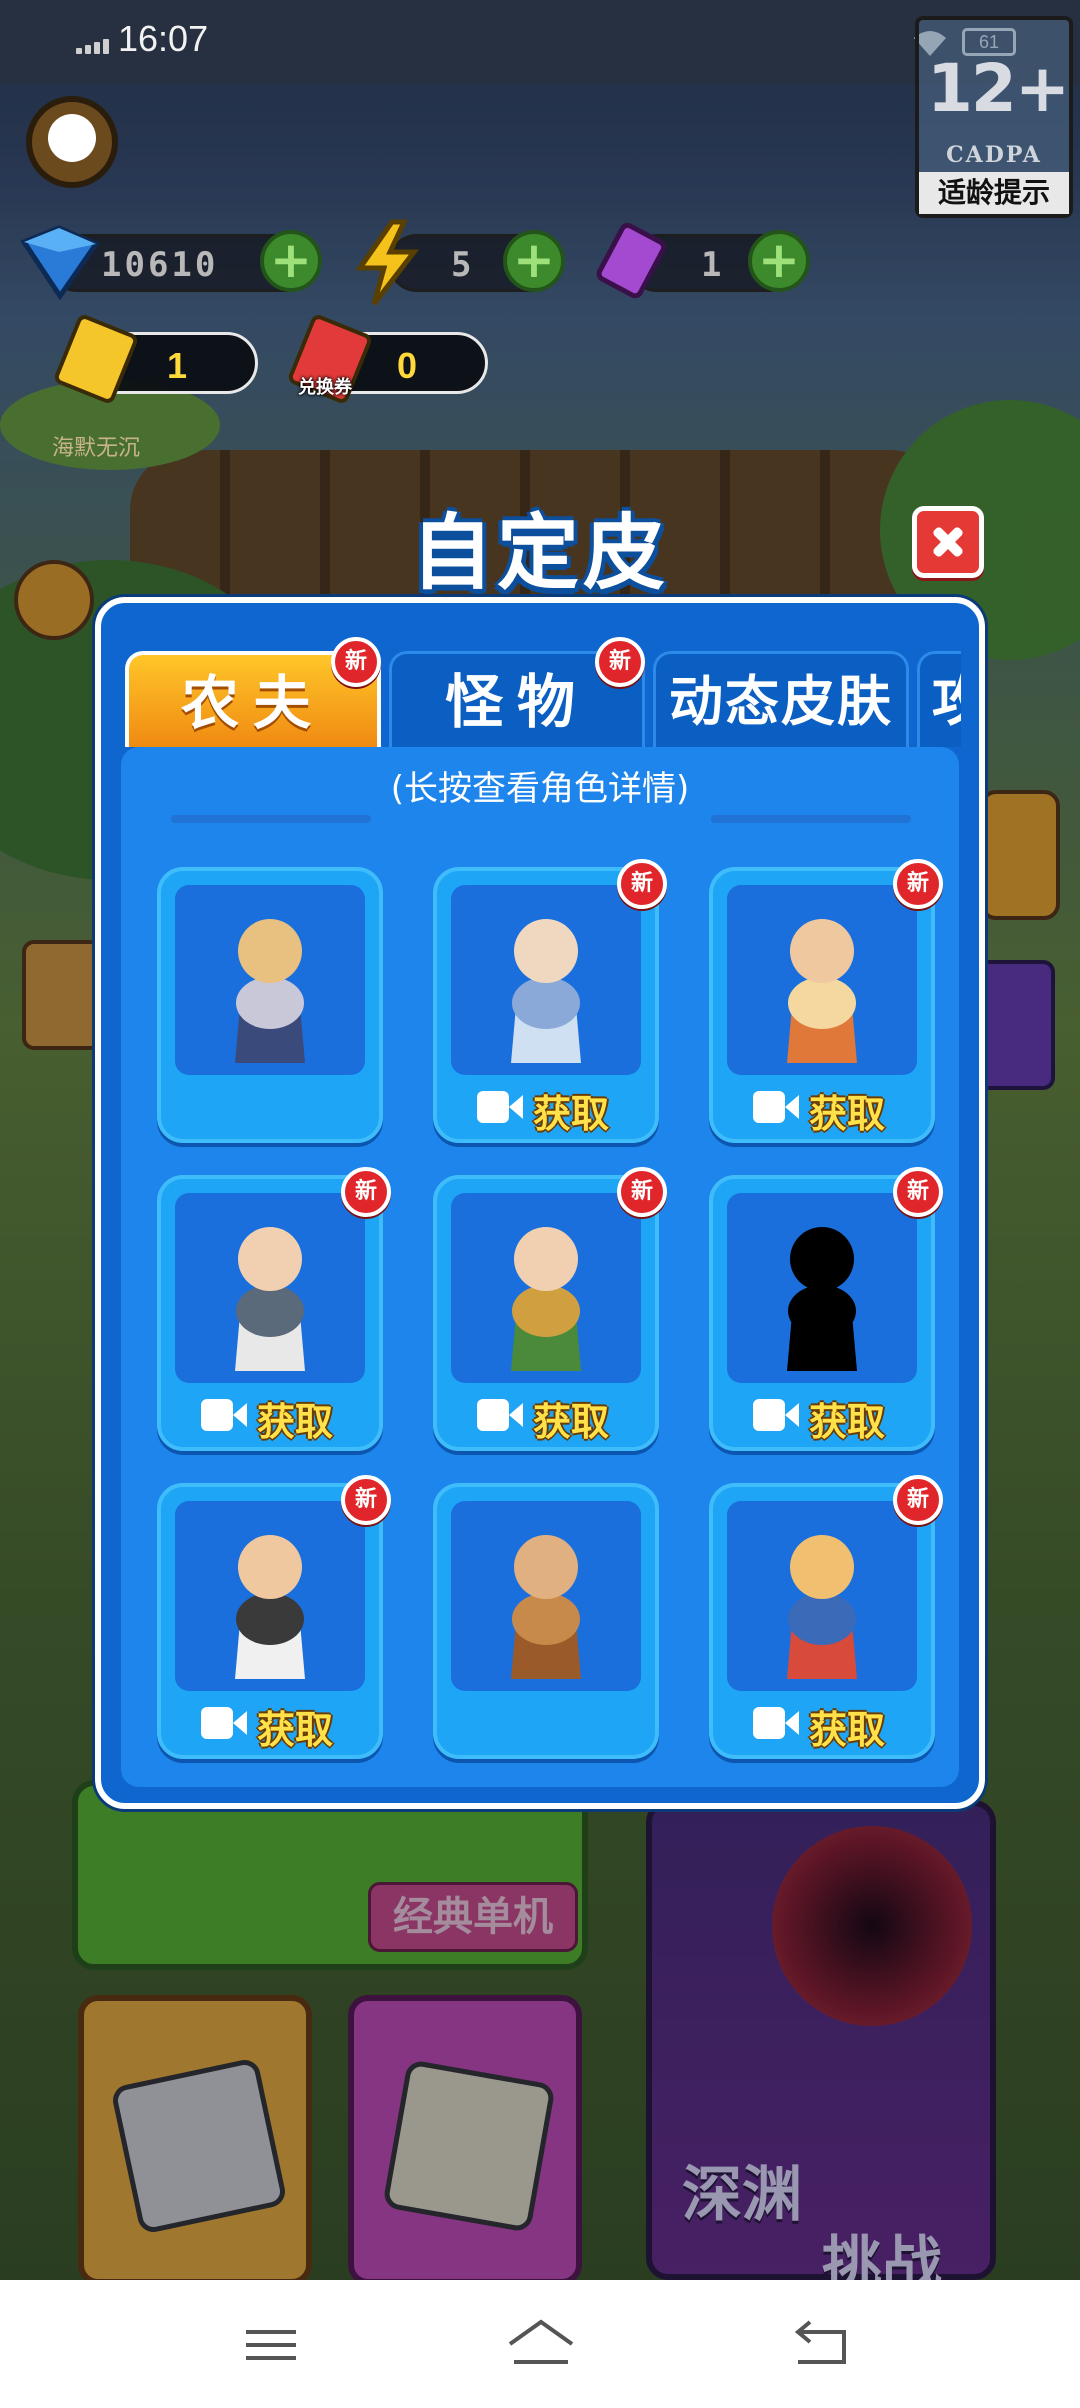 The width and height of the screenshot is (1080, 2408). What do you see at coordinates (516, 702) in the screenshot?
I see `tab-monster-label: 怪物` at bounding box center [516, 702].